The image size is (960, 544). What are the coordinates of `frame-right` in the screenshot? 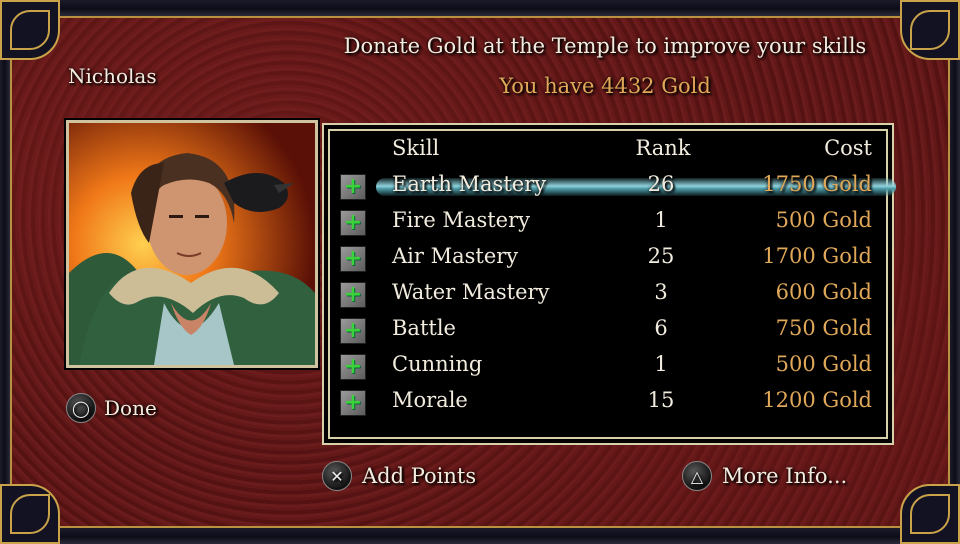 It's located at (954, 272).